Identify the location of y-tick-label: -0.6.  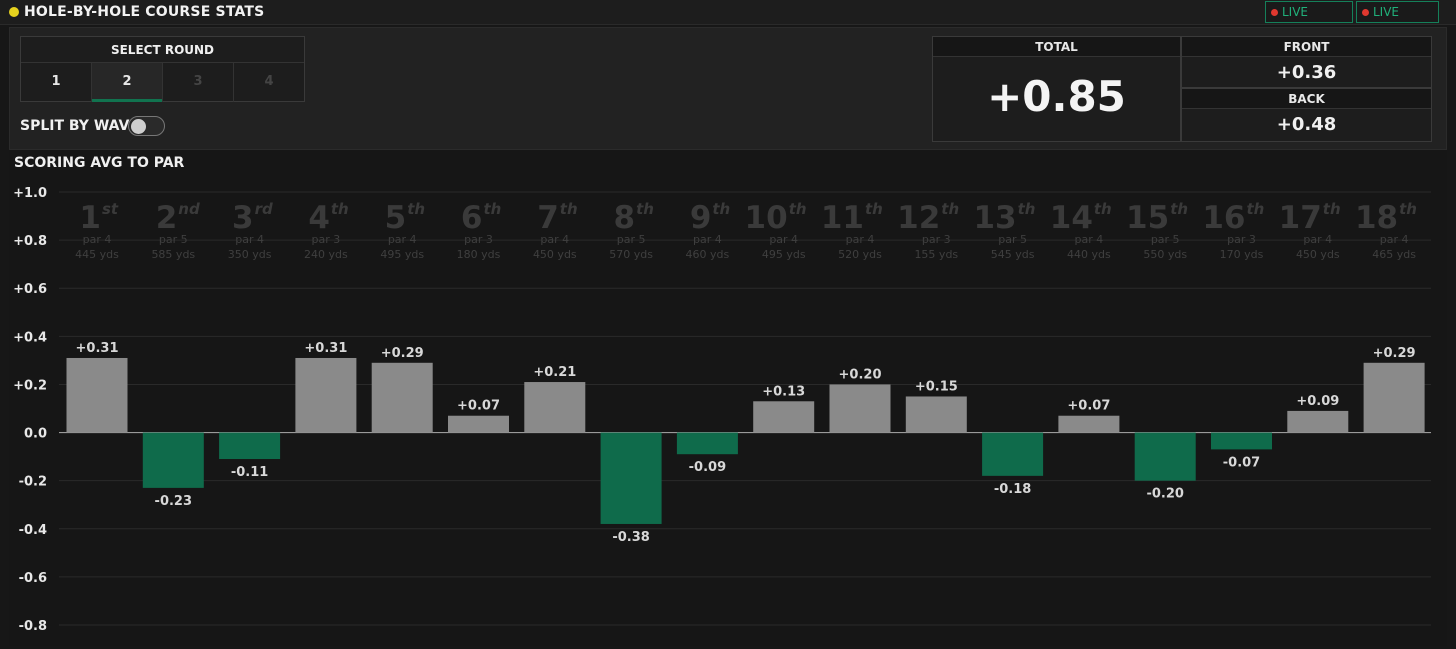
(33, 578).